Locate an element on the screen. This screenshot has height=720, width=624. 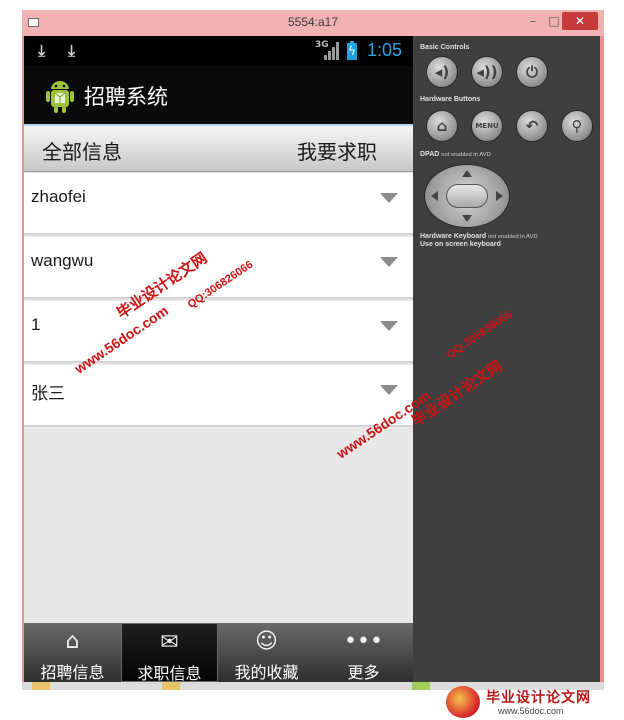
app-title: 招聘系统 is located at coordinates (126, 97).